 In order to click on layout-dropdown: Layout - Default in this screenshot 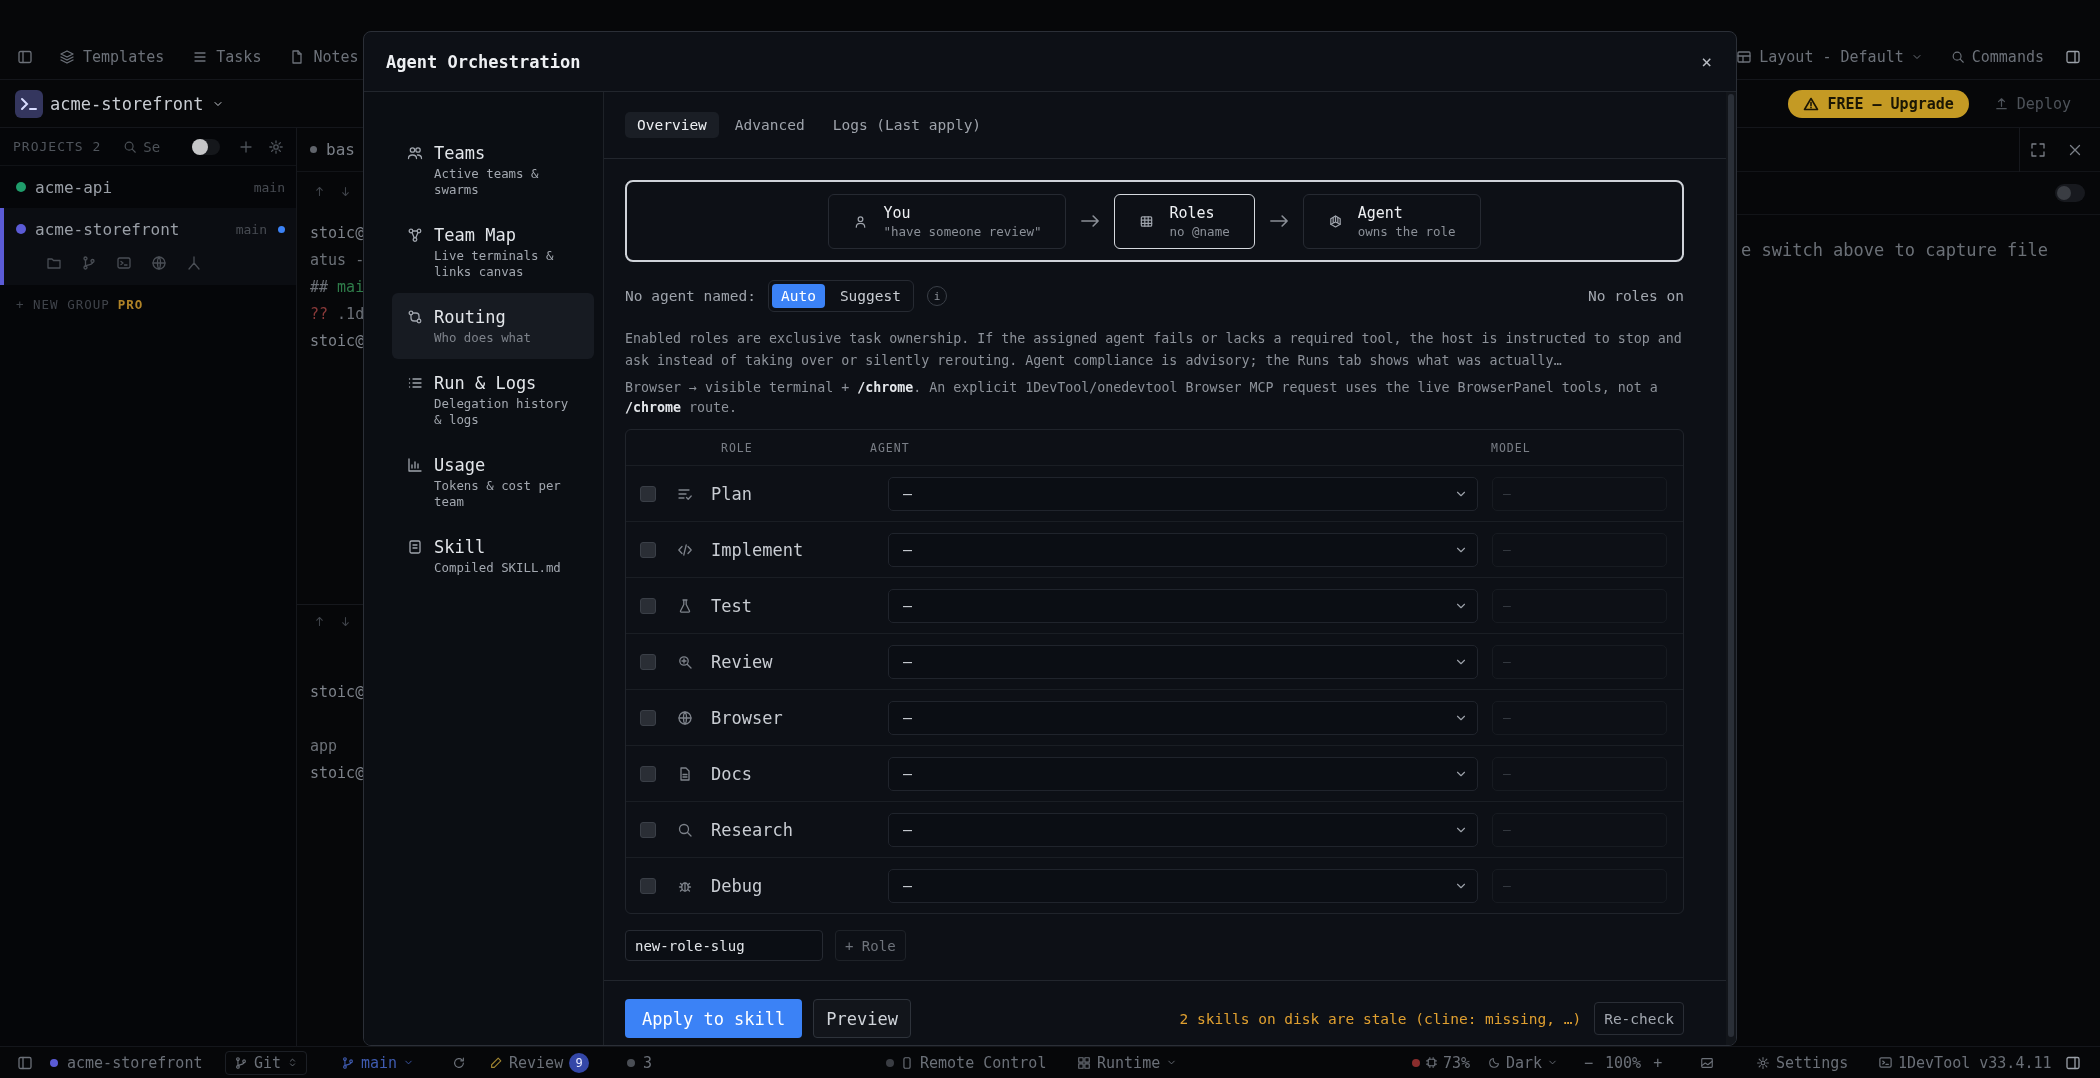, I will do `click(1829, 57)`.